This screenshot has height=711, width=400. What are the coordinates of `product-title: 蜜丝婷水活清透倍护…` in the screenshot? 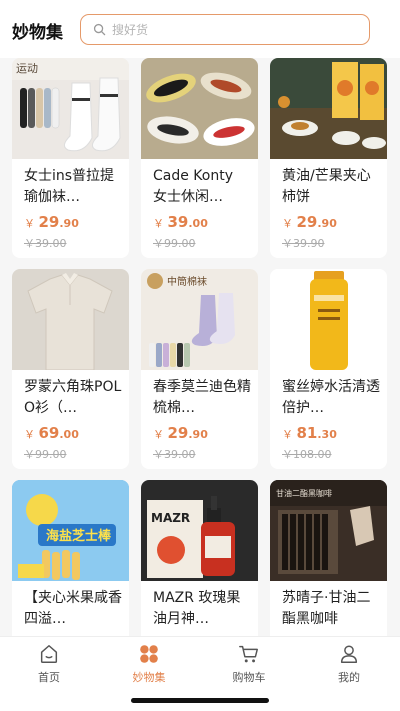 It's located at (331, 397).